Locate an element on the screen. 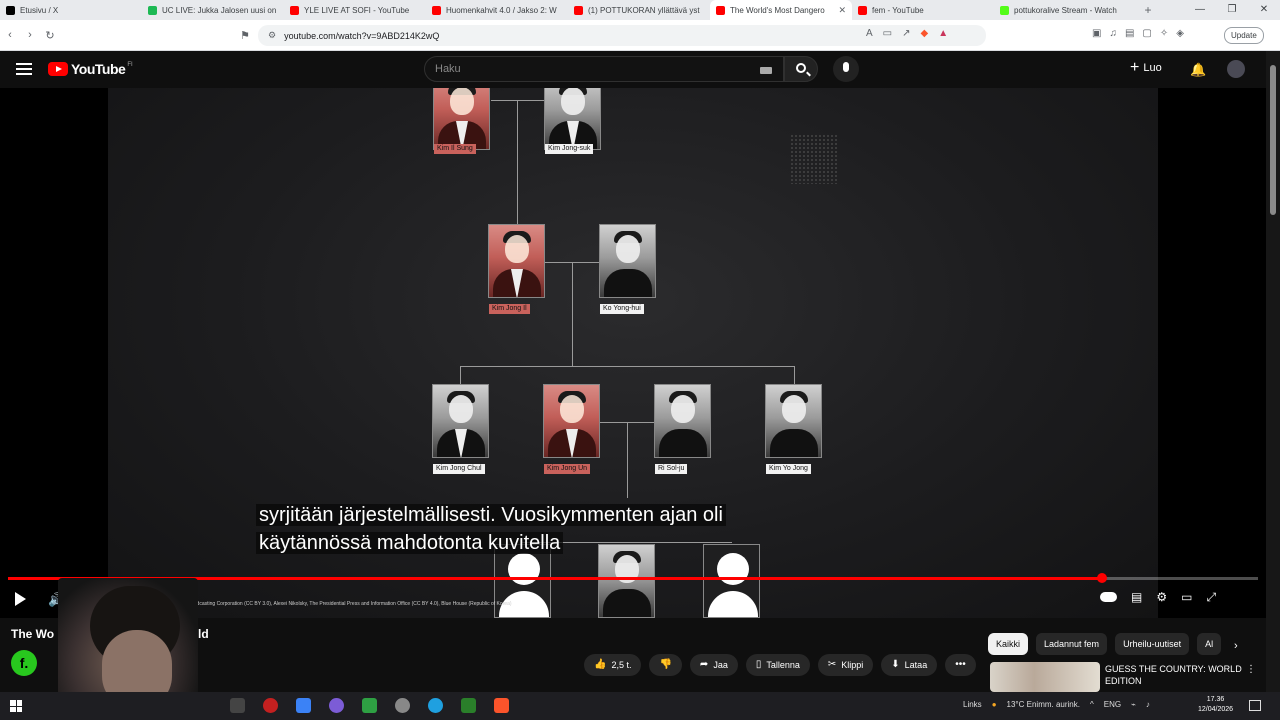  minimize-icon: — is located at coordinates (1200, 10).